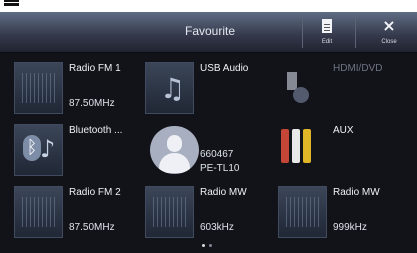 Image resolution: width=417 pixels, height=253 pixels. Describe the element at coordinates (343, 130) in the screenshot. I see `tile-label: AUX` at that location.